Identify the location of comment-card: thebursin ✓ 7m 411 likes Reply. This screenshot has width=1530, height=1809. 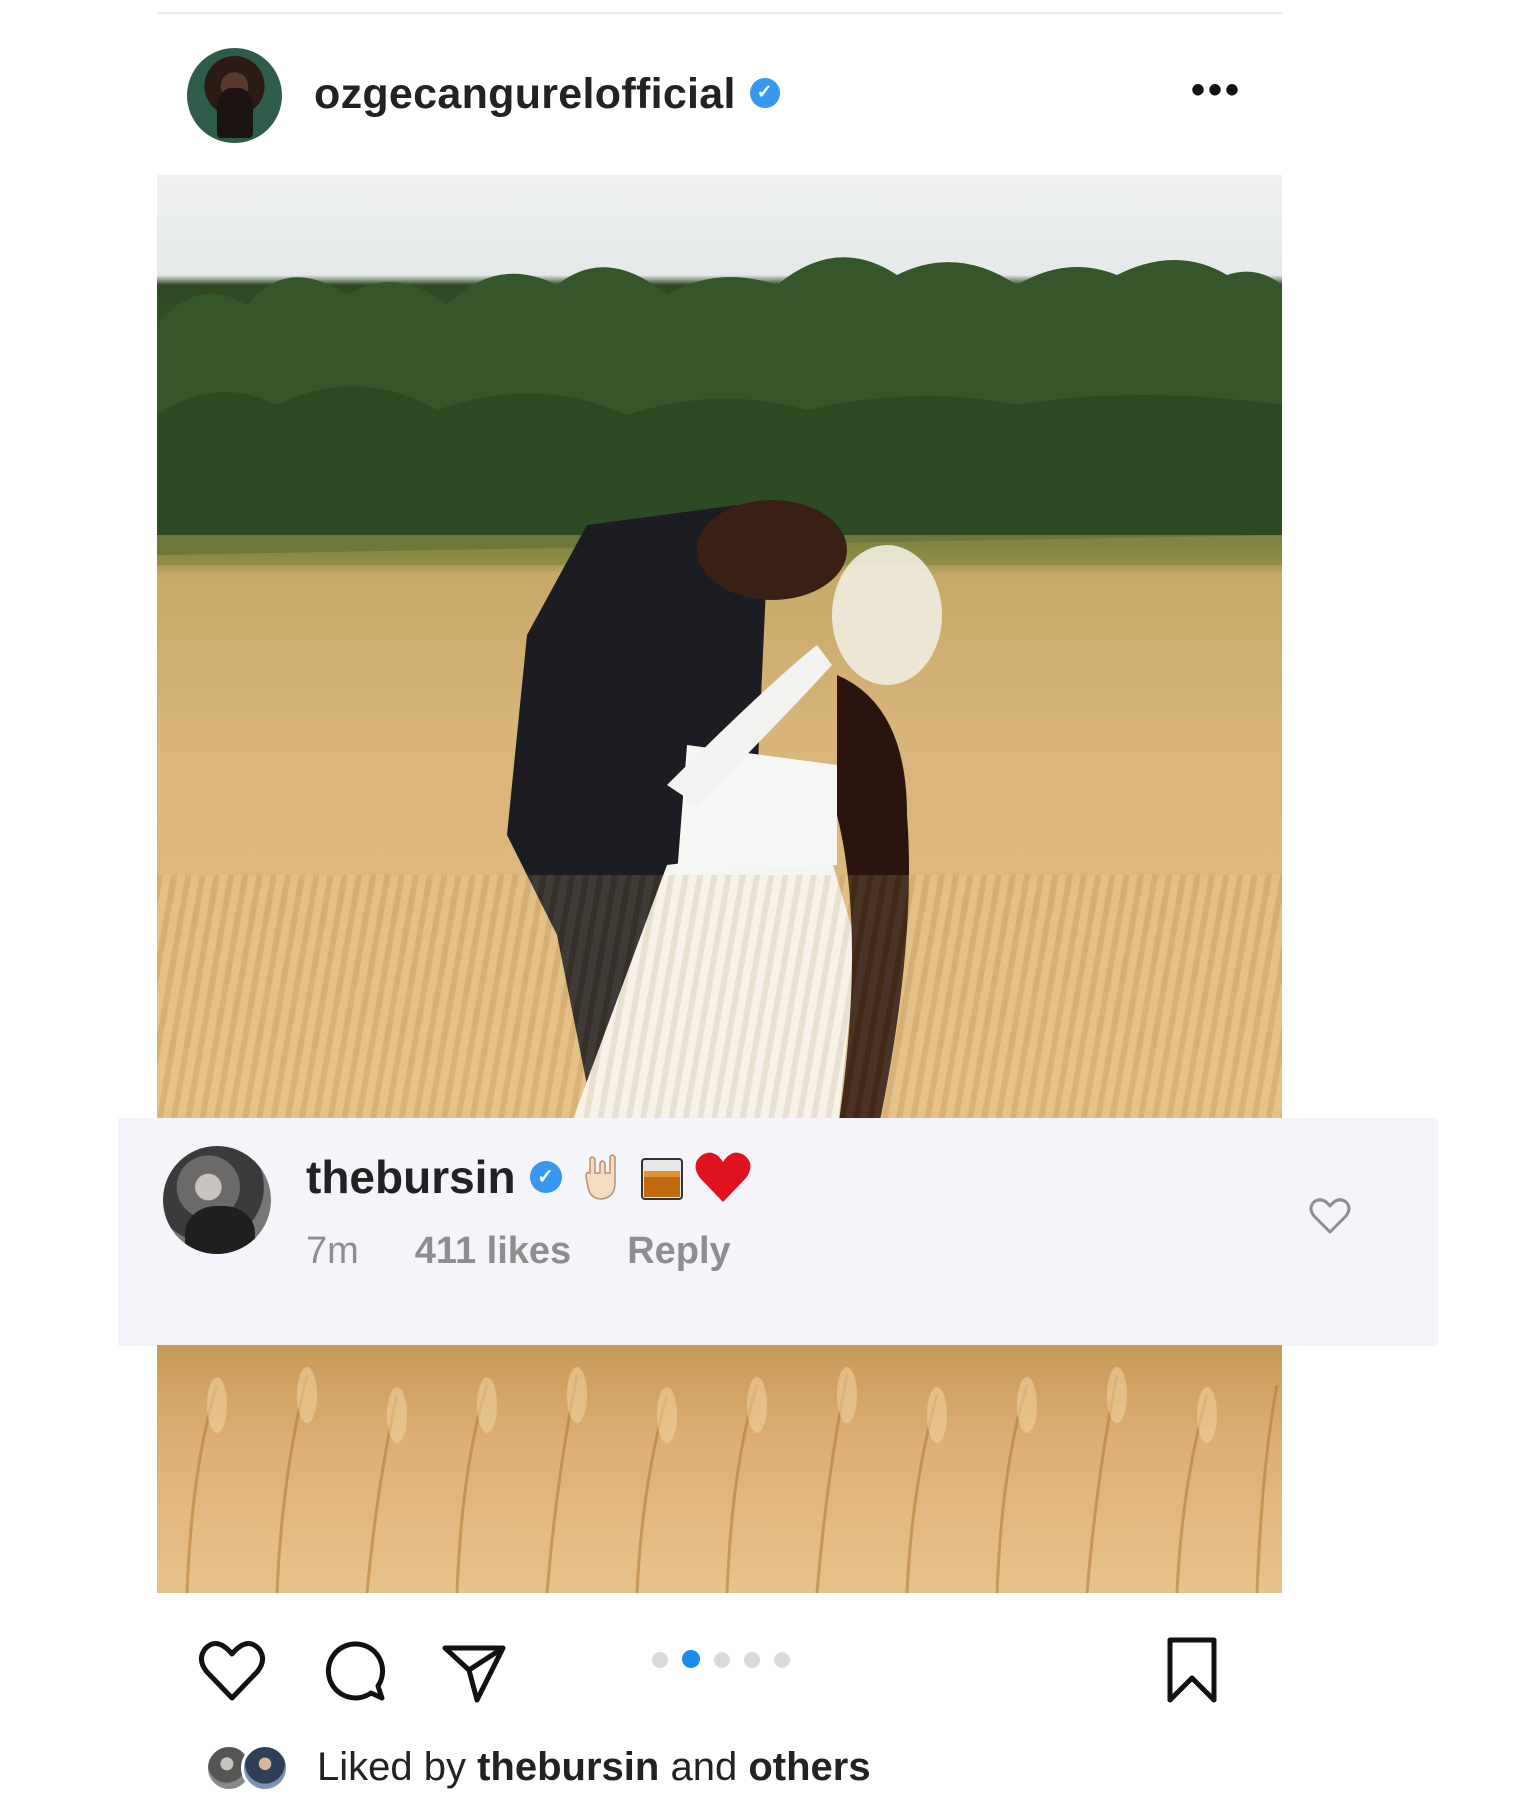
(778, 1232).